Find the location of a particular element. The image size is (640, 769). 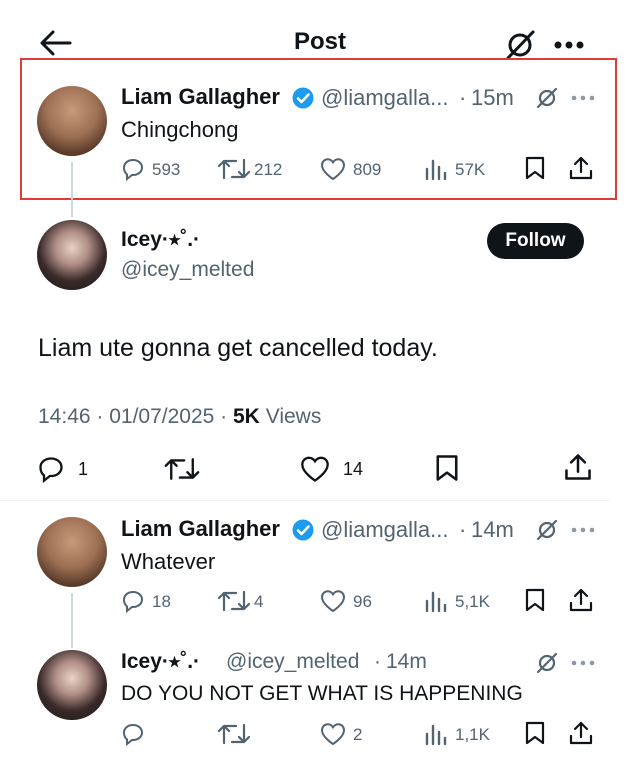

divider is located at coordinates (305, 500).